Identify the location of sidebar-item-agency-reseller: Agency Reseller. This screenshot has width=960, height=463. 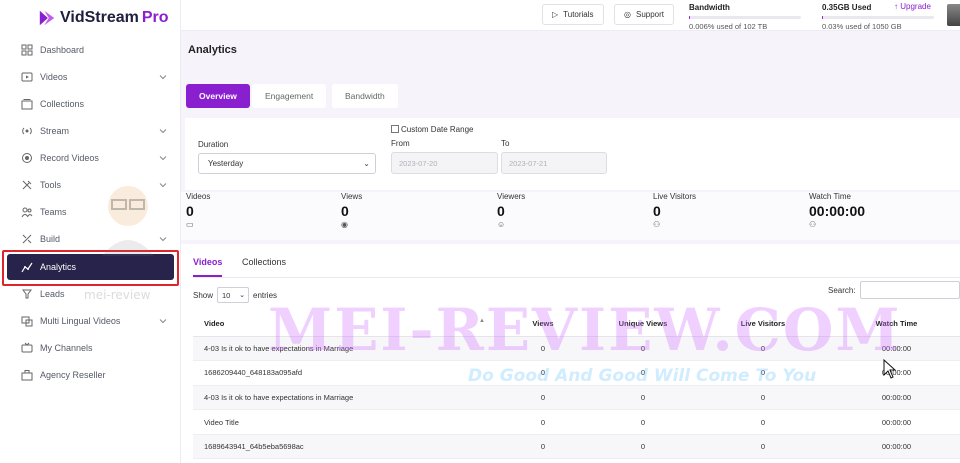
(94, 375).